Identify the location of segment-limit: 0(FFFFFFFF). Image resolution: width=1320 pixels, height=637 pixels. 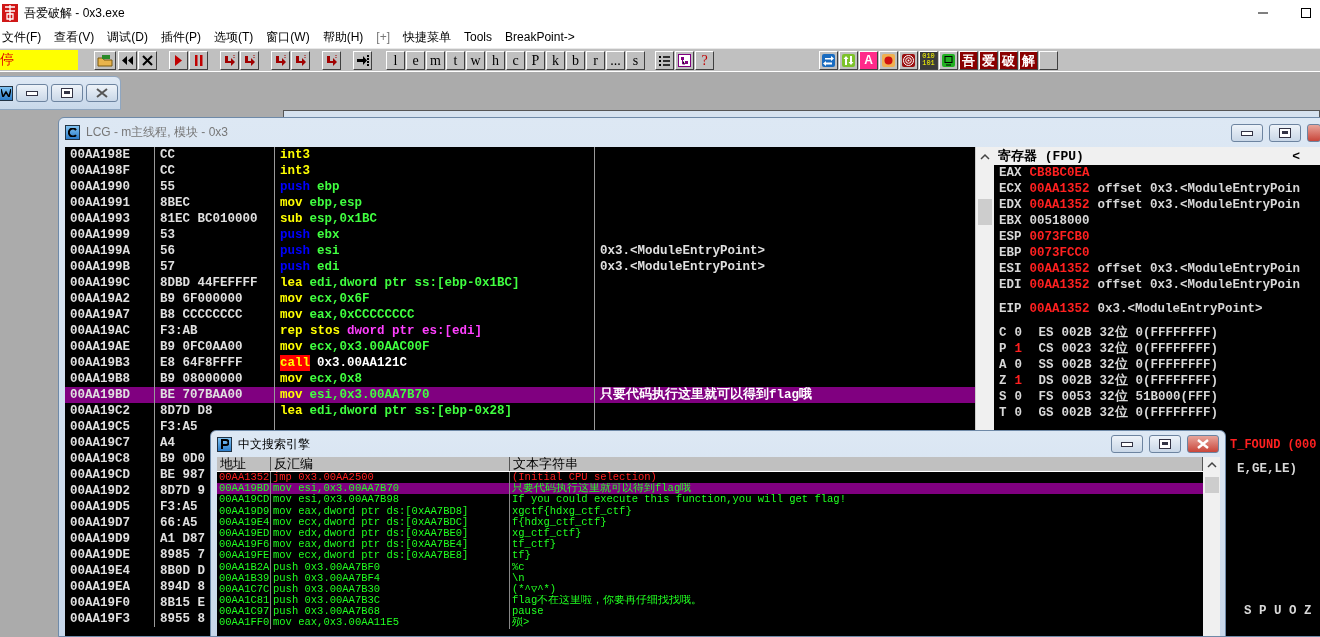
(1177, 413).